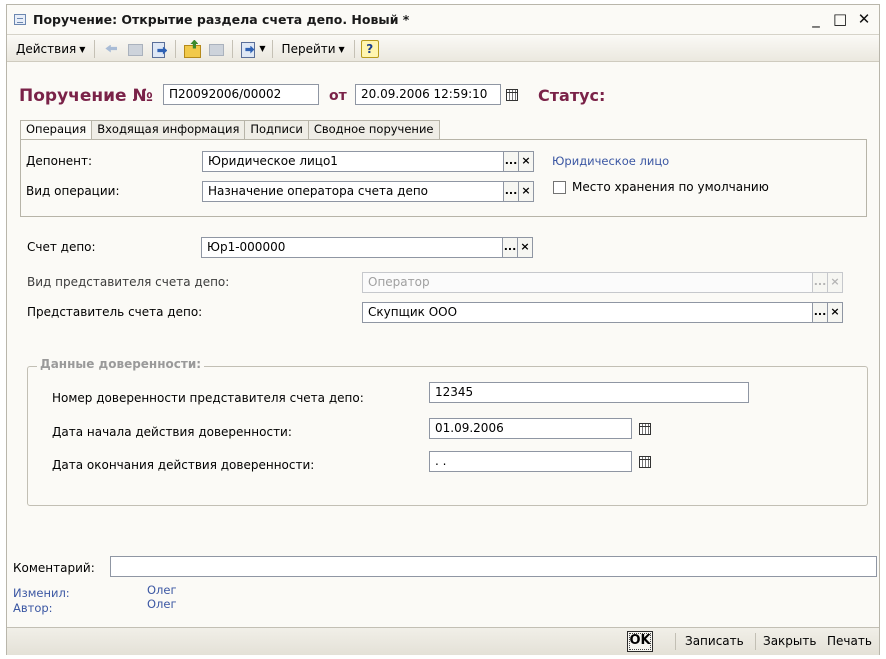 This screenshot has height=659, width=886. I want to click on actions-menu: Действия ▼, so click(50, 49).